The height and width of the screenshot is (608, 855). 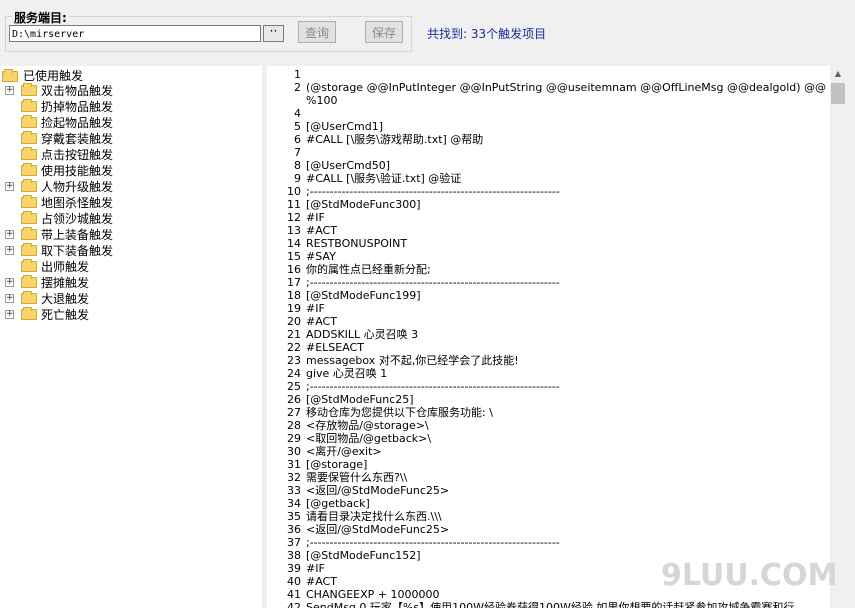 I want to click on line-text: 你的属性点已经重新分配;, so click(x=368, y=269).